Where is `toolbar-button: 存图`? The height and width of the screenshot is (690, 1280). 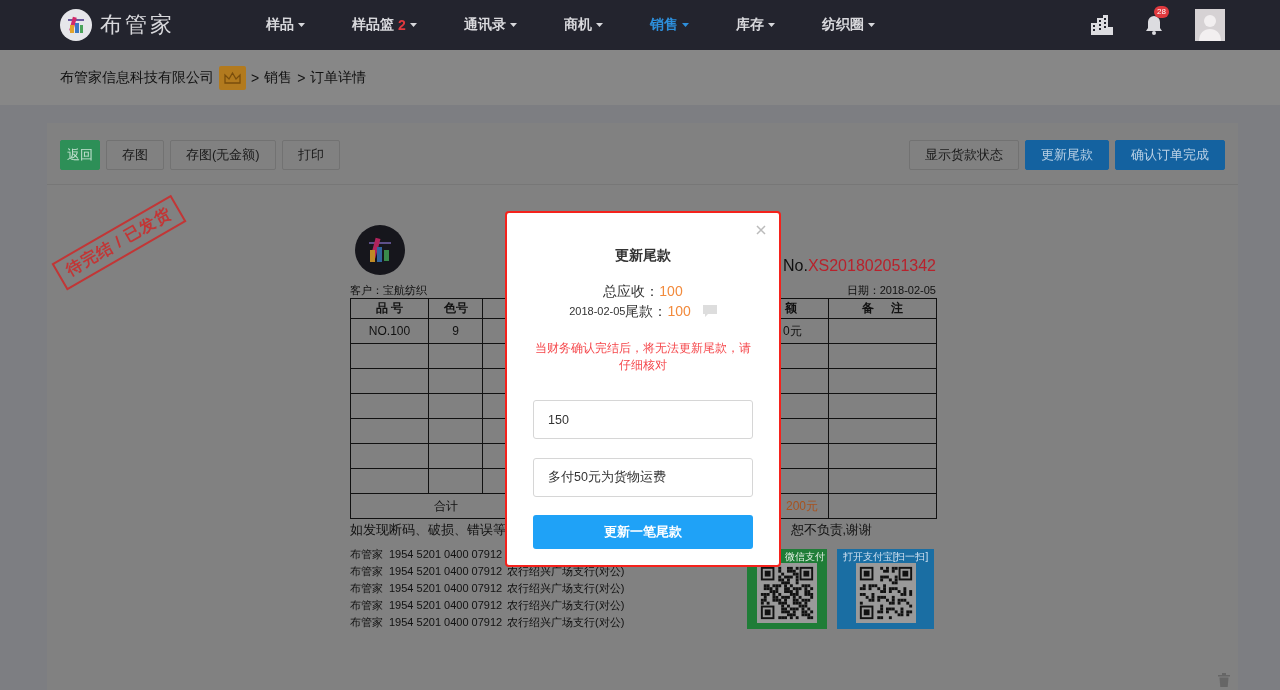 toolbar-button: 存图 is located at coordinates (135, 155).